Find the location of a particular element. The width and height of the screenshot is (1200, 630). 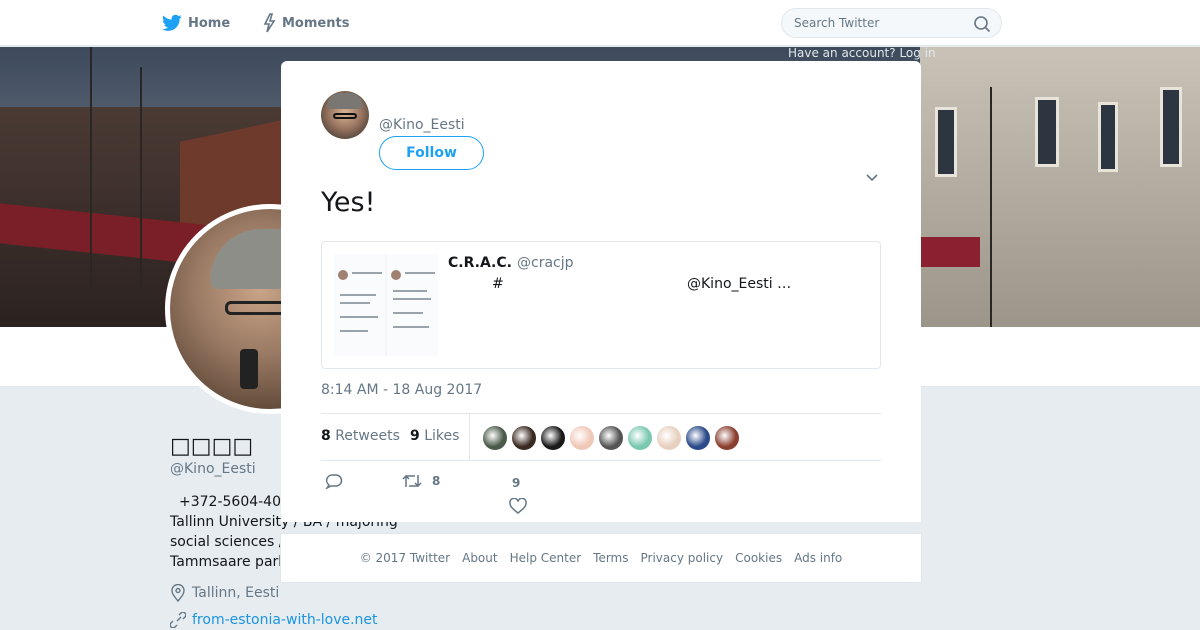

profile-location: Tallinn, Eesti is located at coordinates (224, 593).